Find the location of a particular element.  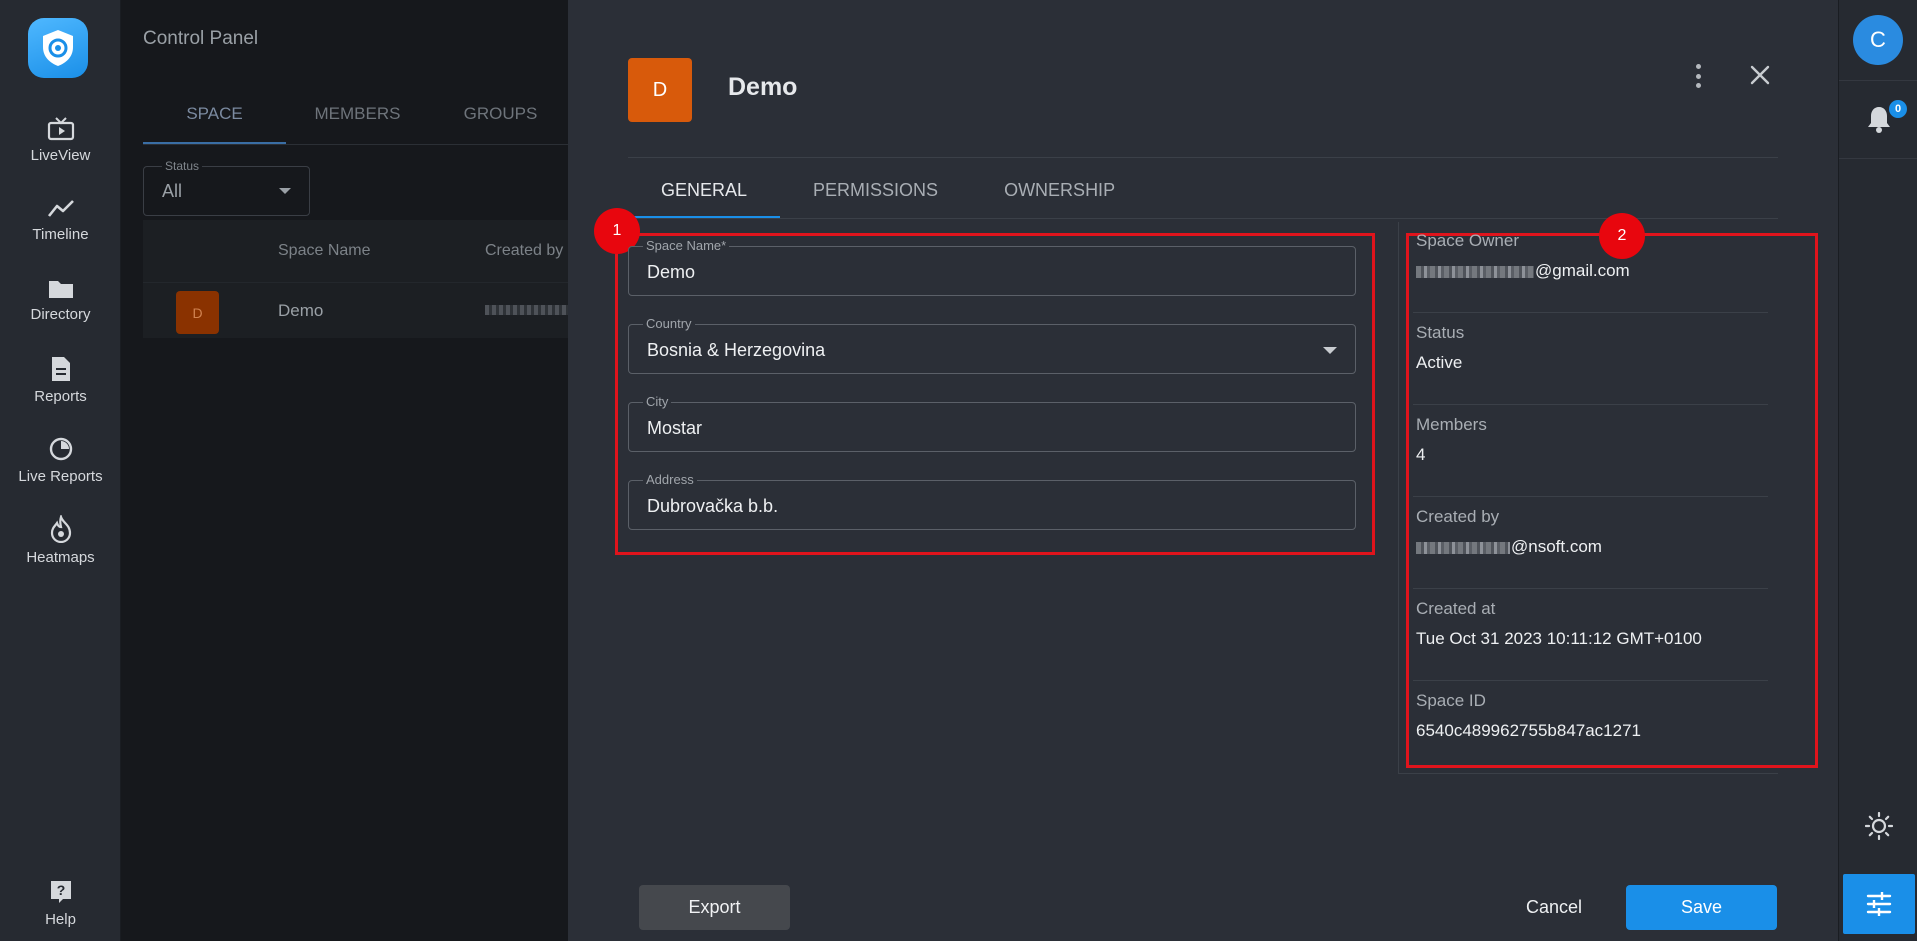

field-value: Dubrovačka b.b. is located at coordinates (713, 506).